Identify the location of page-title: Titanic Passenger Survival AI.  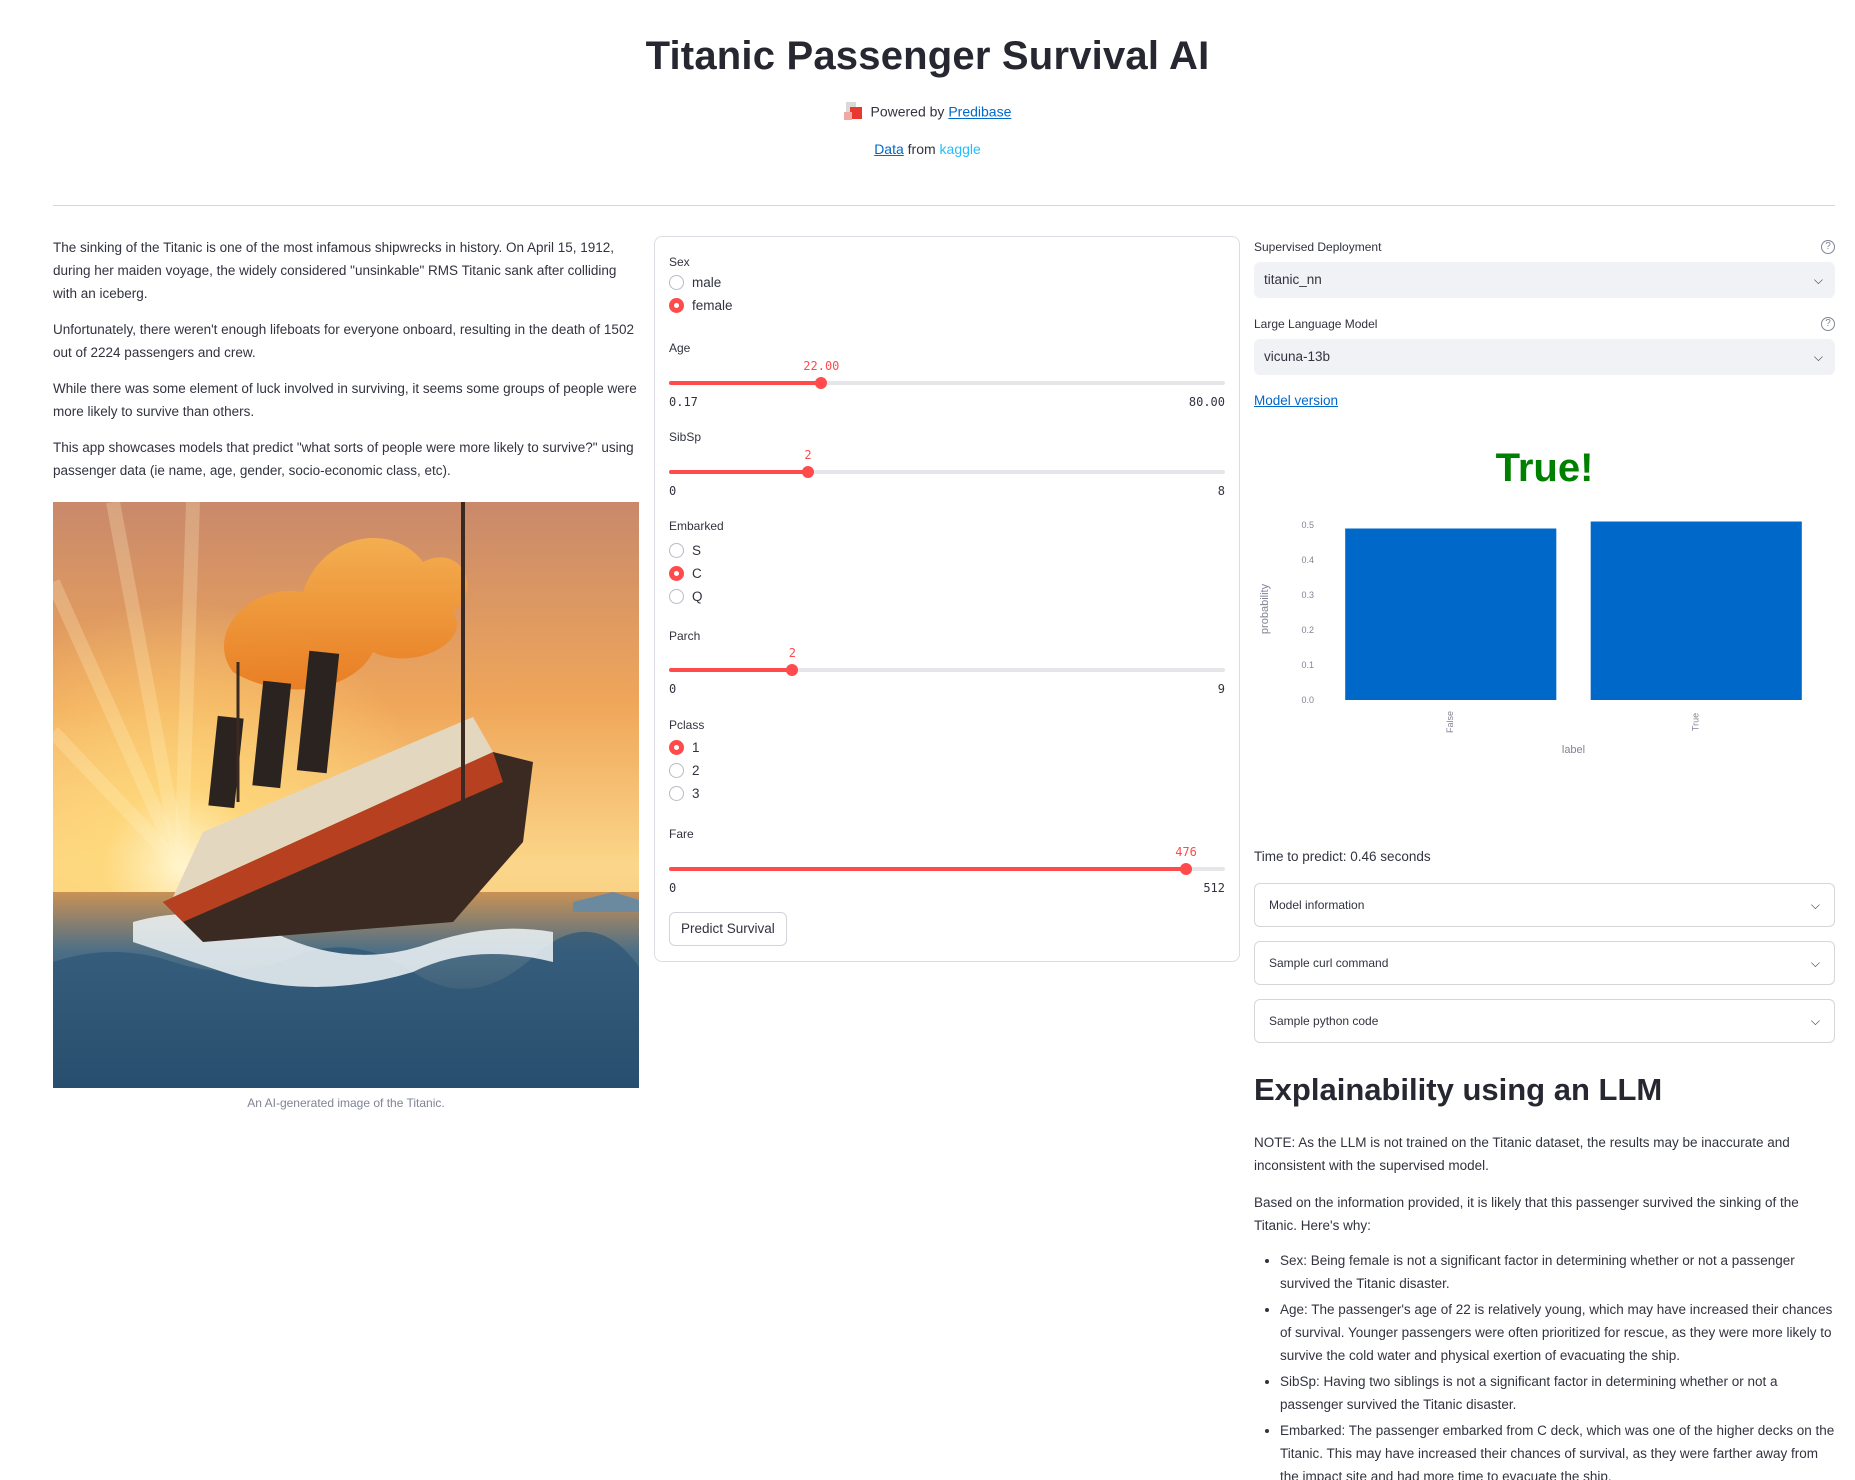
(927, 56).